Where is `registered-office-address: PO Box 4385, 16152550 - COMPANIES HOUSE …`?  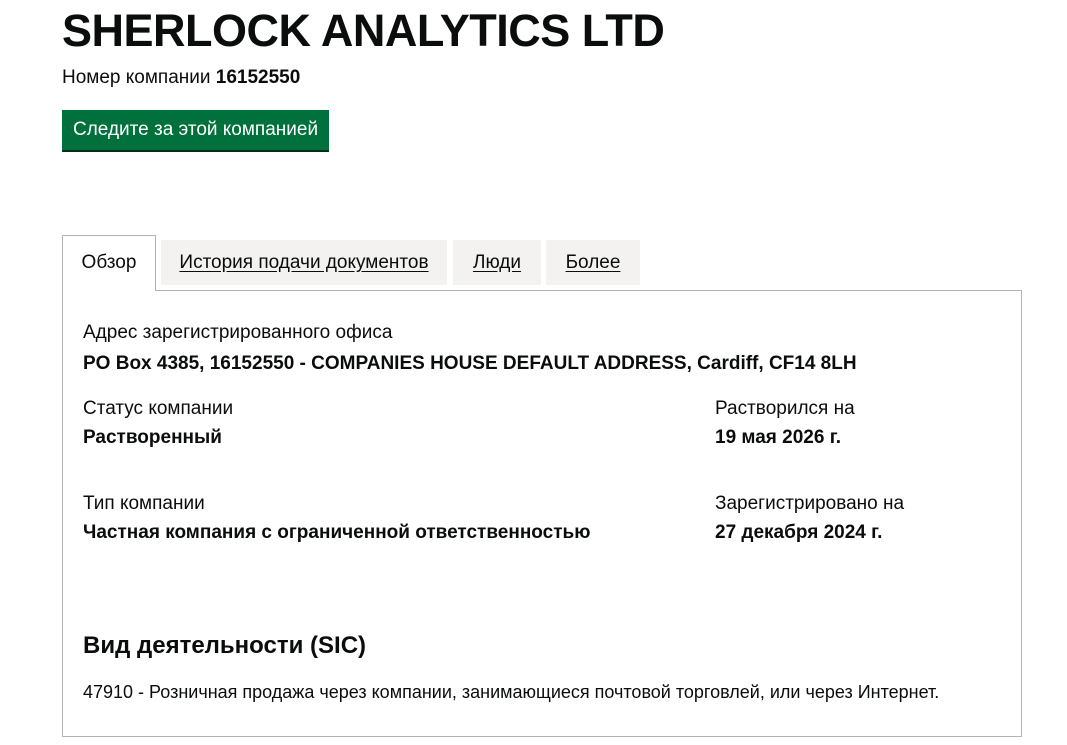 registered-office-address: PO Box 4385, 16152550 - COMPANIES HOUSE … is located at coordinates (470, 363).